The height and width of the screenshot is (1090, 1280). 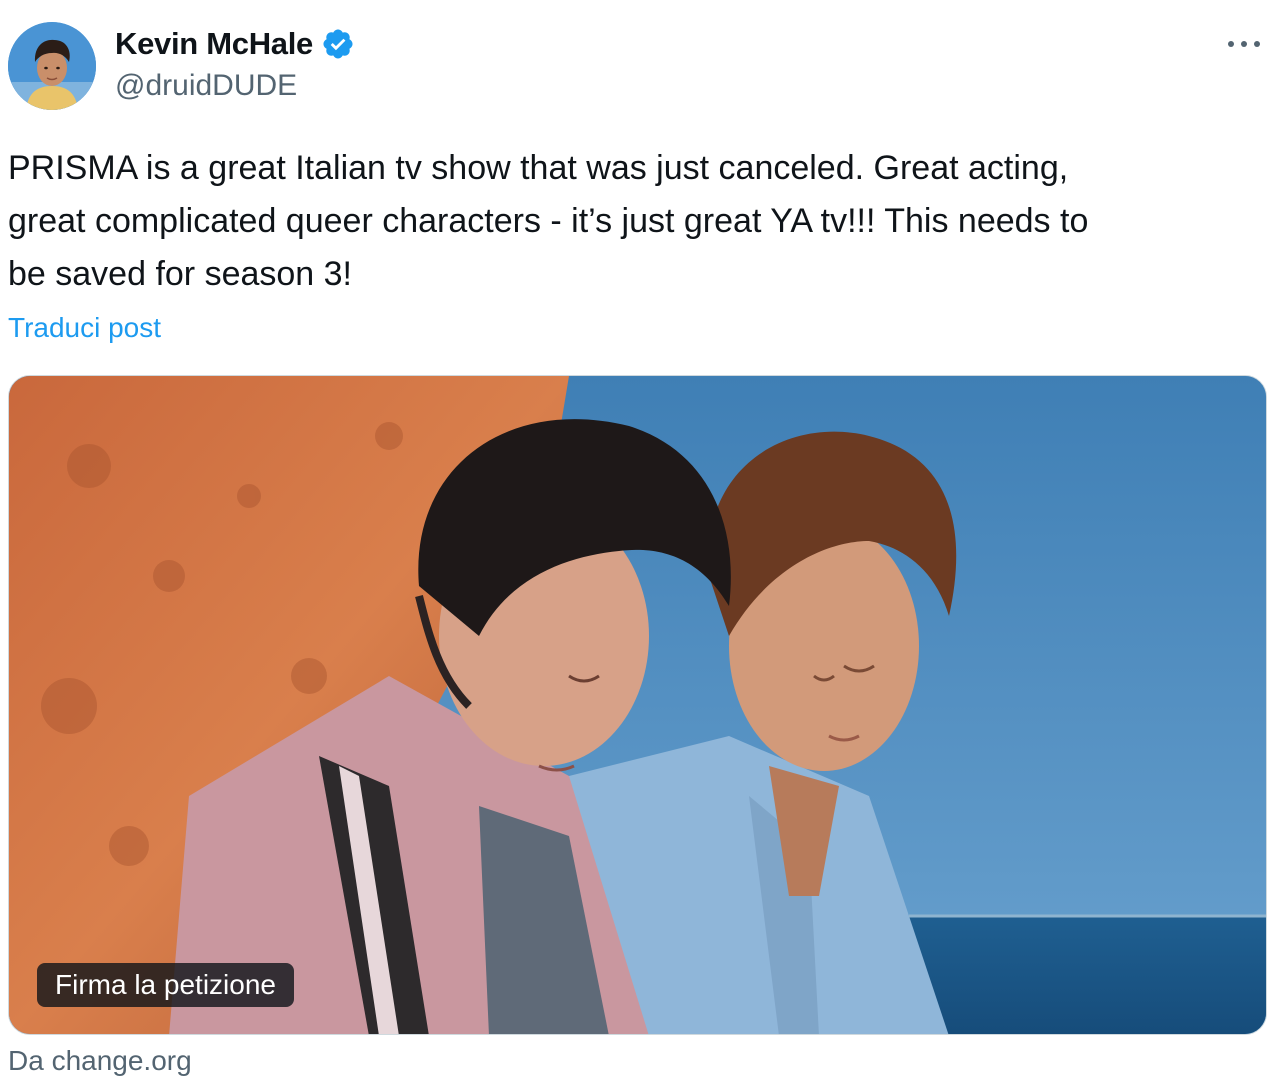 I want to click on display-name: Kevin McHale, so click(x=214, y=44).